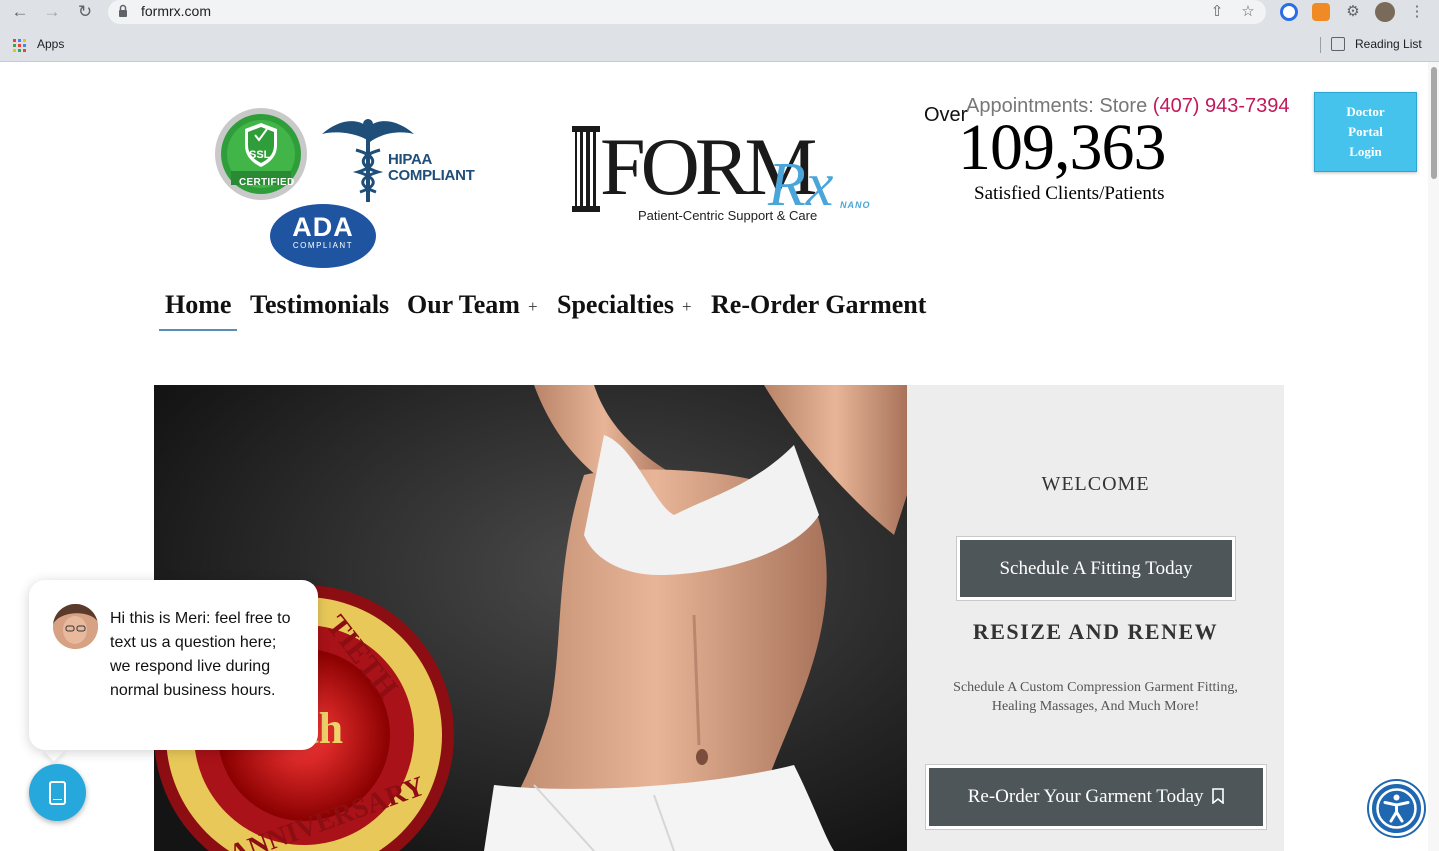  Describe the element at coordinates (410, 159) in the screenshot. I see `hipaa-line1: HIPAA` at that location.